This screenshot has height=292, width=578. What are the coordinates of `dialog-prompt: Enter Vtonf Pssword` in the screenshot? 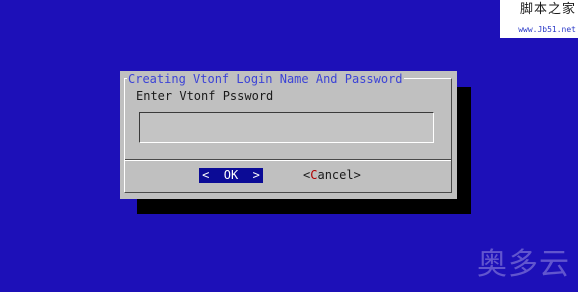 It's located at (205, 96).